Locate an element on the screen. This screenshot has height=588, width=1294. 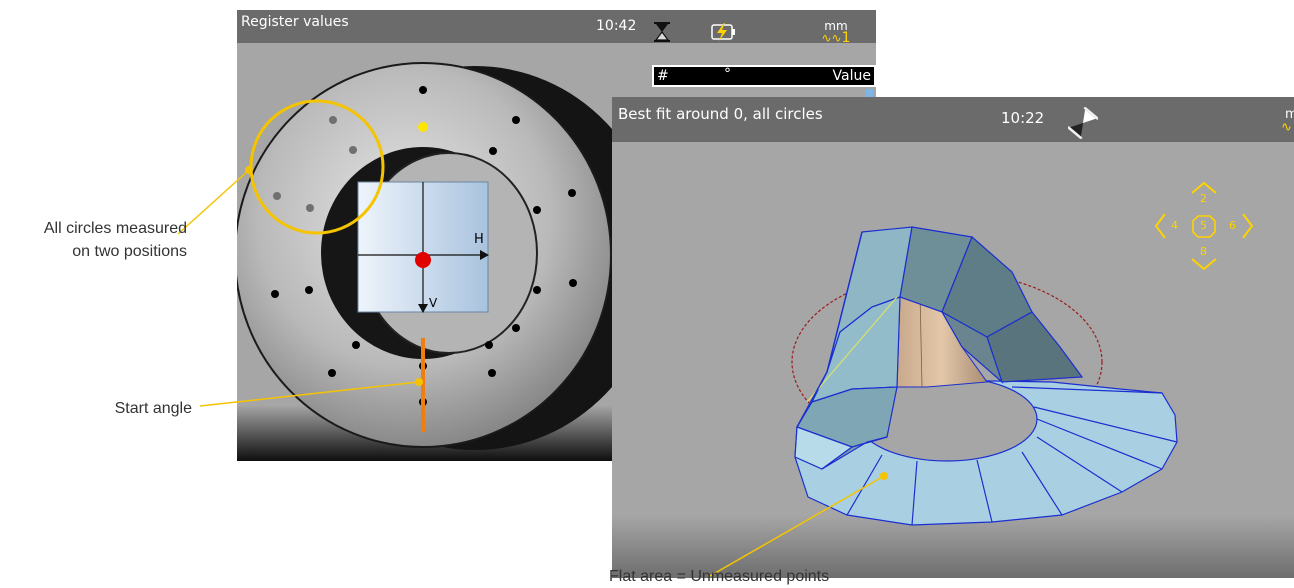
right-screen-title: Best fit around 0, all circles is located at coordinates (720, 114).